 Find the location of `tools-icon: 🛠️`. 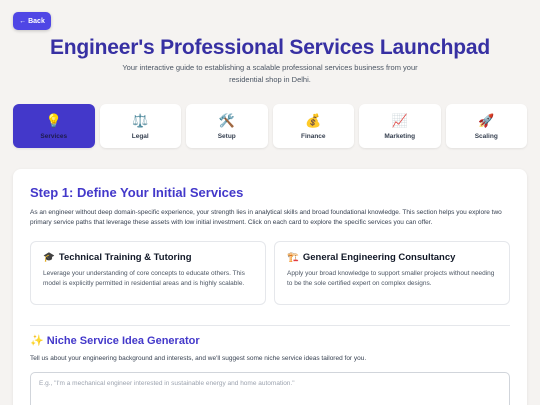

tools-icon: 🛠️ is located at coordinates (226, 120).